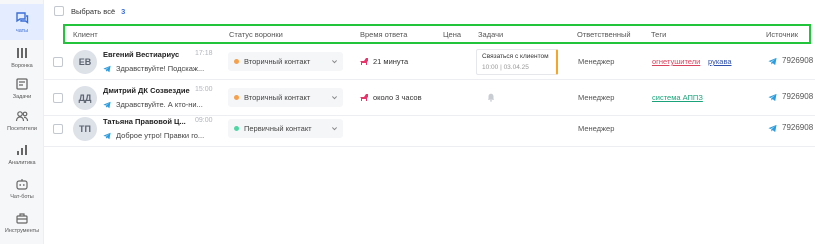 This screenshot has height=244, width=815. I want to click on header-responsible: Ответственный, so click(604, 34).